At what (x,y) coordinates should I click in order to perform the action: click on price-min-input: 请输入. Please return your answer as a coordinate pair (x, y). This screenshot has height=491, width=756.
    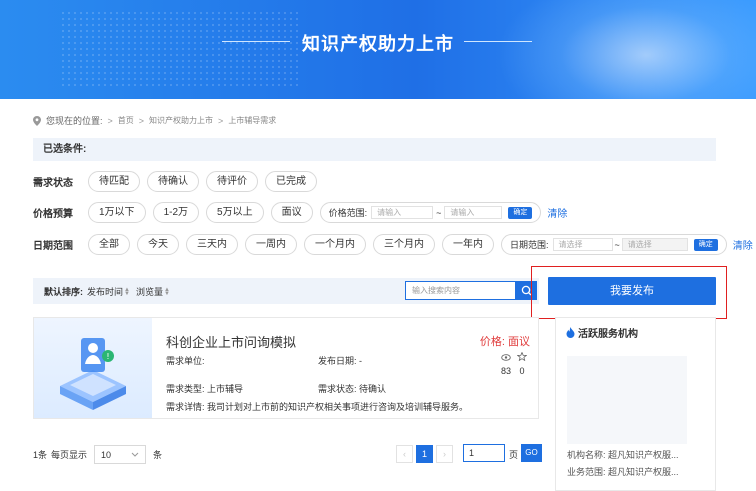
    Looking at the image, I should click on (402, 212).